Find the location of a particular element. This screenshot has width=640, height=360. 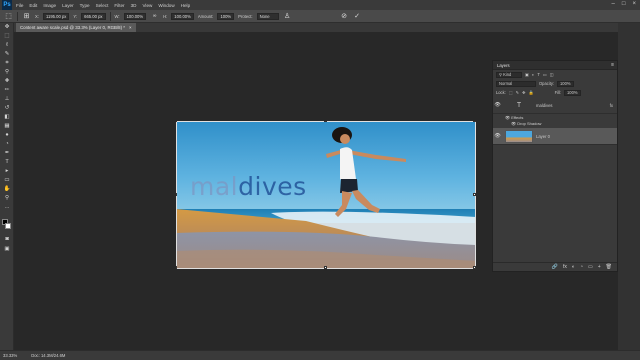

fx-badge: fx is located at coordinates (611, 105).